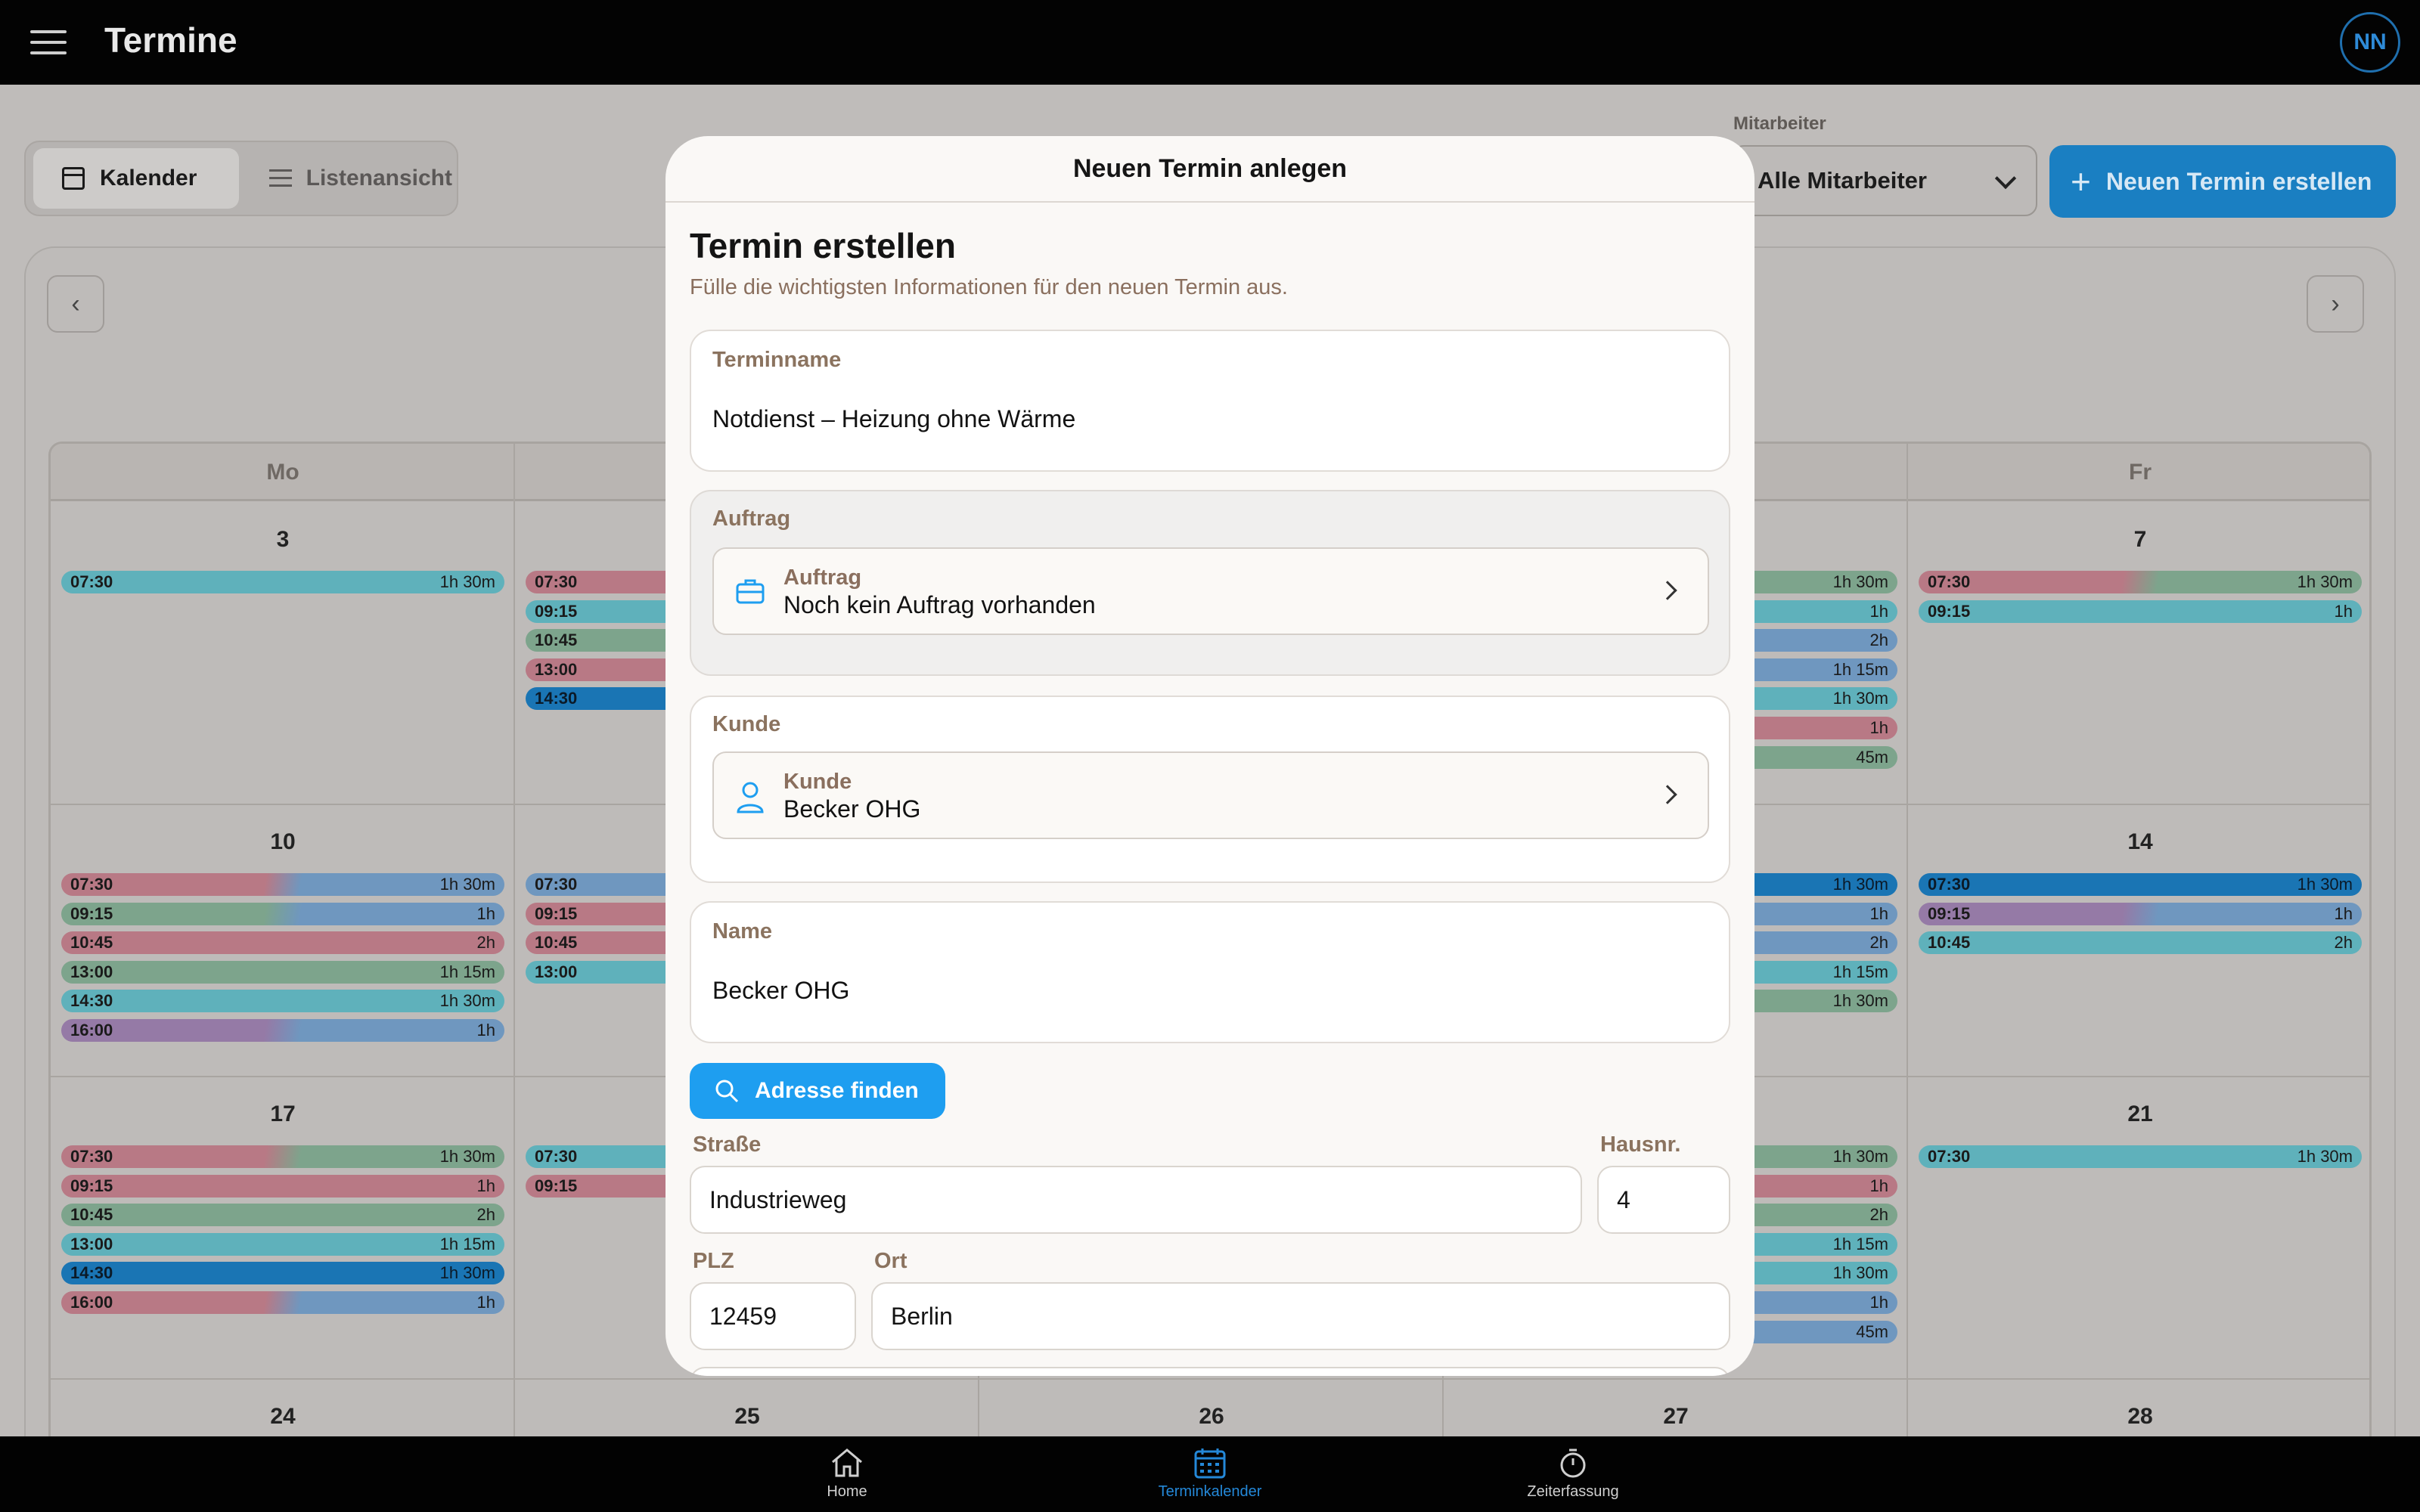 This screenshot has height=1512, width=2420. I want to click on day-number: 10, so click(283, 841).